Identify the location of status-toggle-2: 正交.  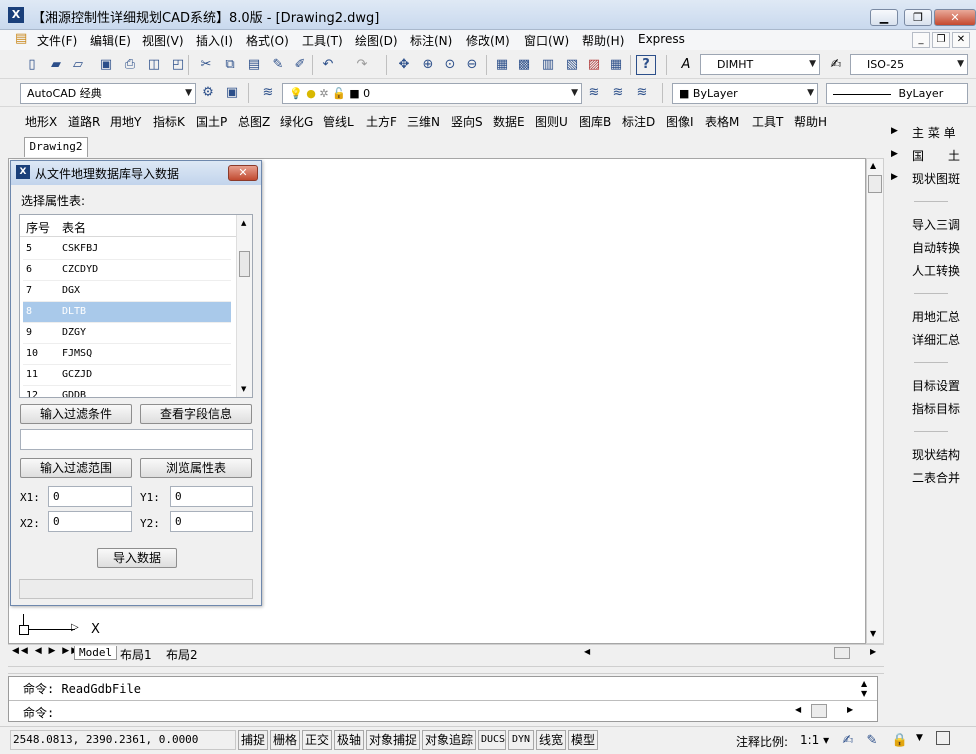
(317, 740).